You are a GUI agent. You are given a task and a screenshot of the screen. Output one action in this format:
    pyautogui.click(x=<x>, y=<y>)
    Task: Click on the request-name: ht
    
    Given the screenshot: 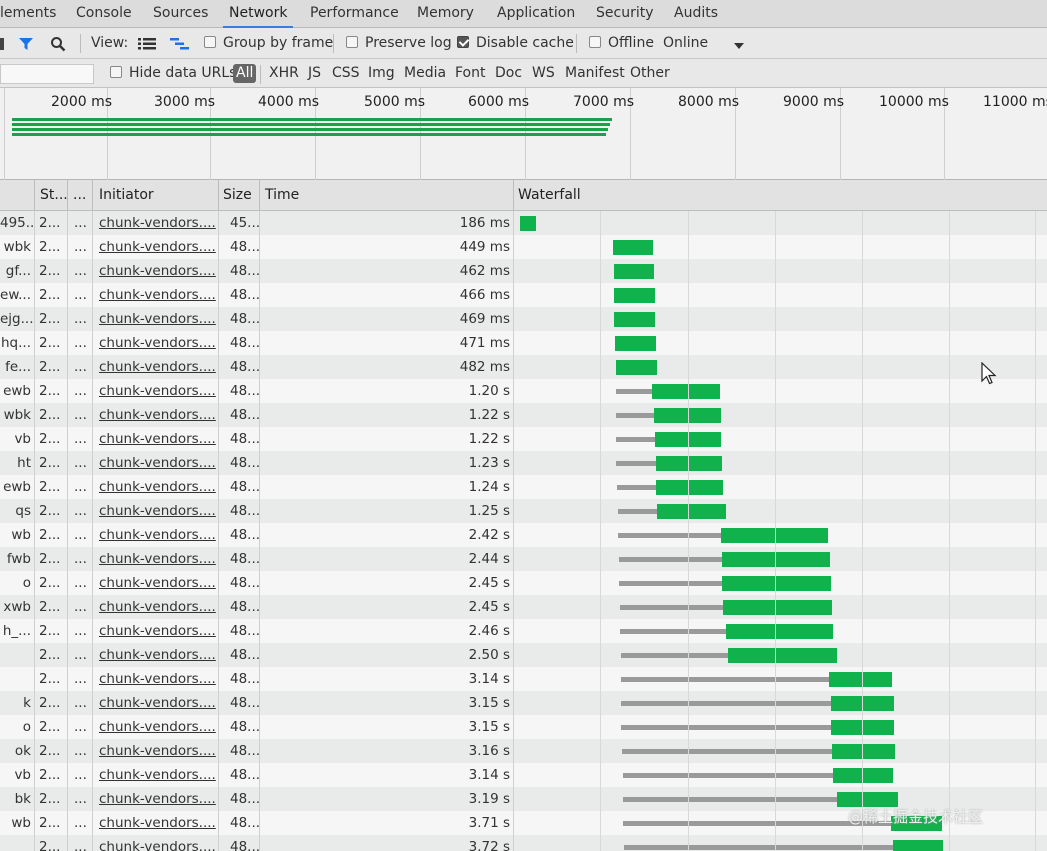 What is the action you would take?
    pyautogui.click(x=16, y=463)
    